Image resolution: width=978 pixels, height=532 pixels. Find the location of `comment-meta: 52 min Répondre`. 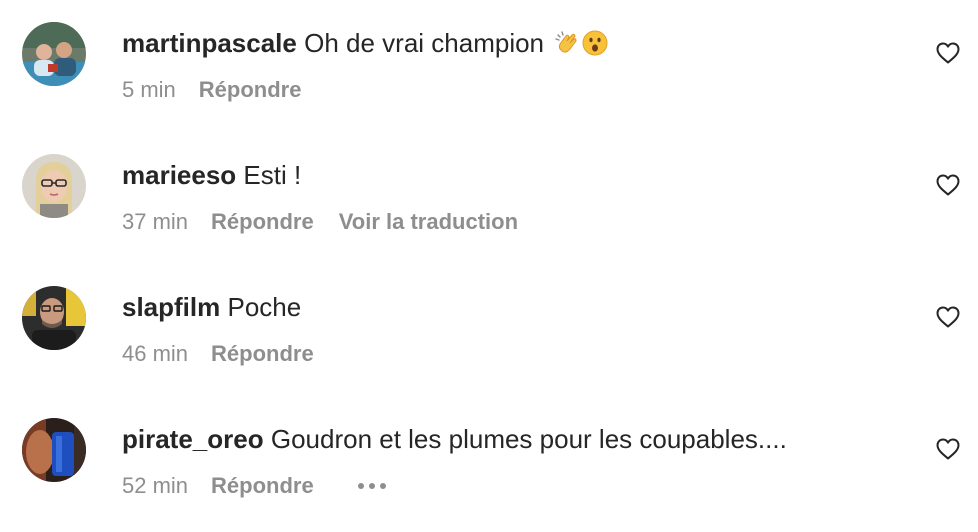

comment-meta: 52 min Répondre is located at coordinates (255, 486).